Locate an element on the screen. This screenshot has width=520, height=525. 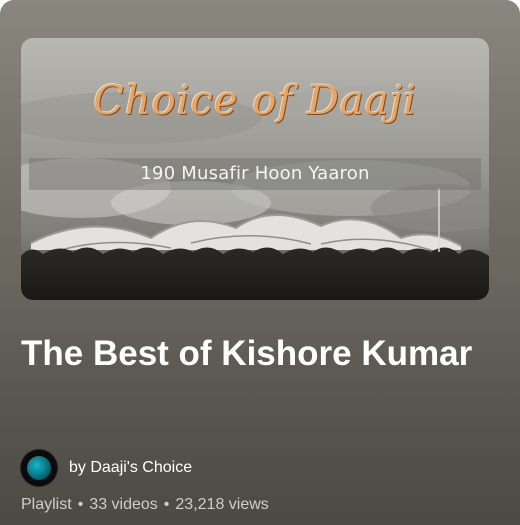
playlist-type: Playlist is located at coordinates (46, 504).